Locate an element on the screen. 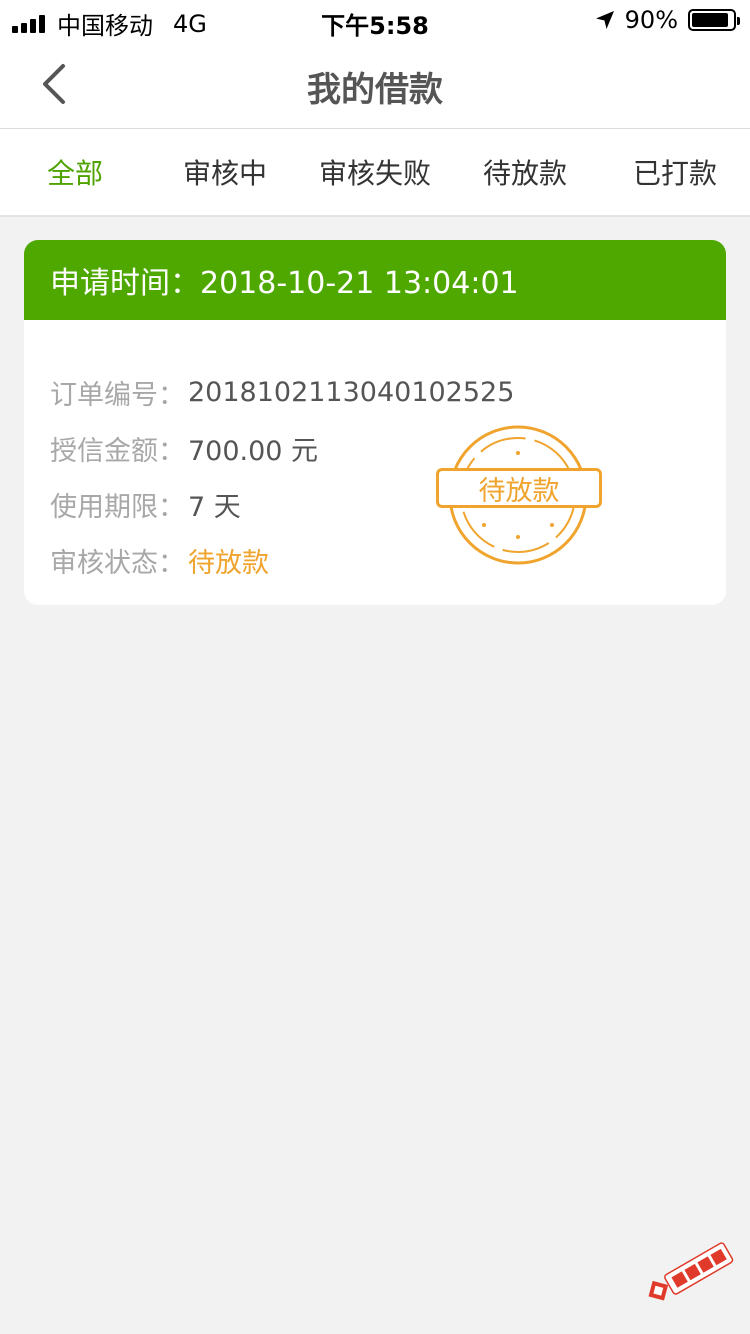 The width and height of the screenshot is (750, 1334). order-number-label: 订单编号： is located at coordinates (117, 395).